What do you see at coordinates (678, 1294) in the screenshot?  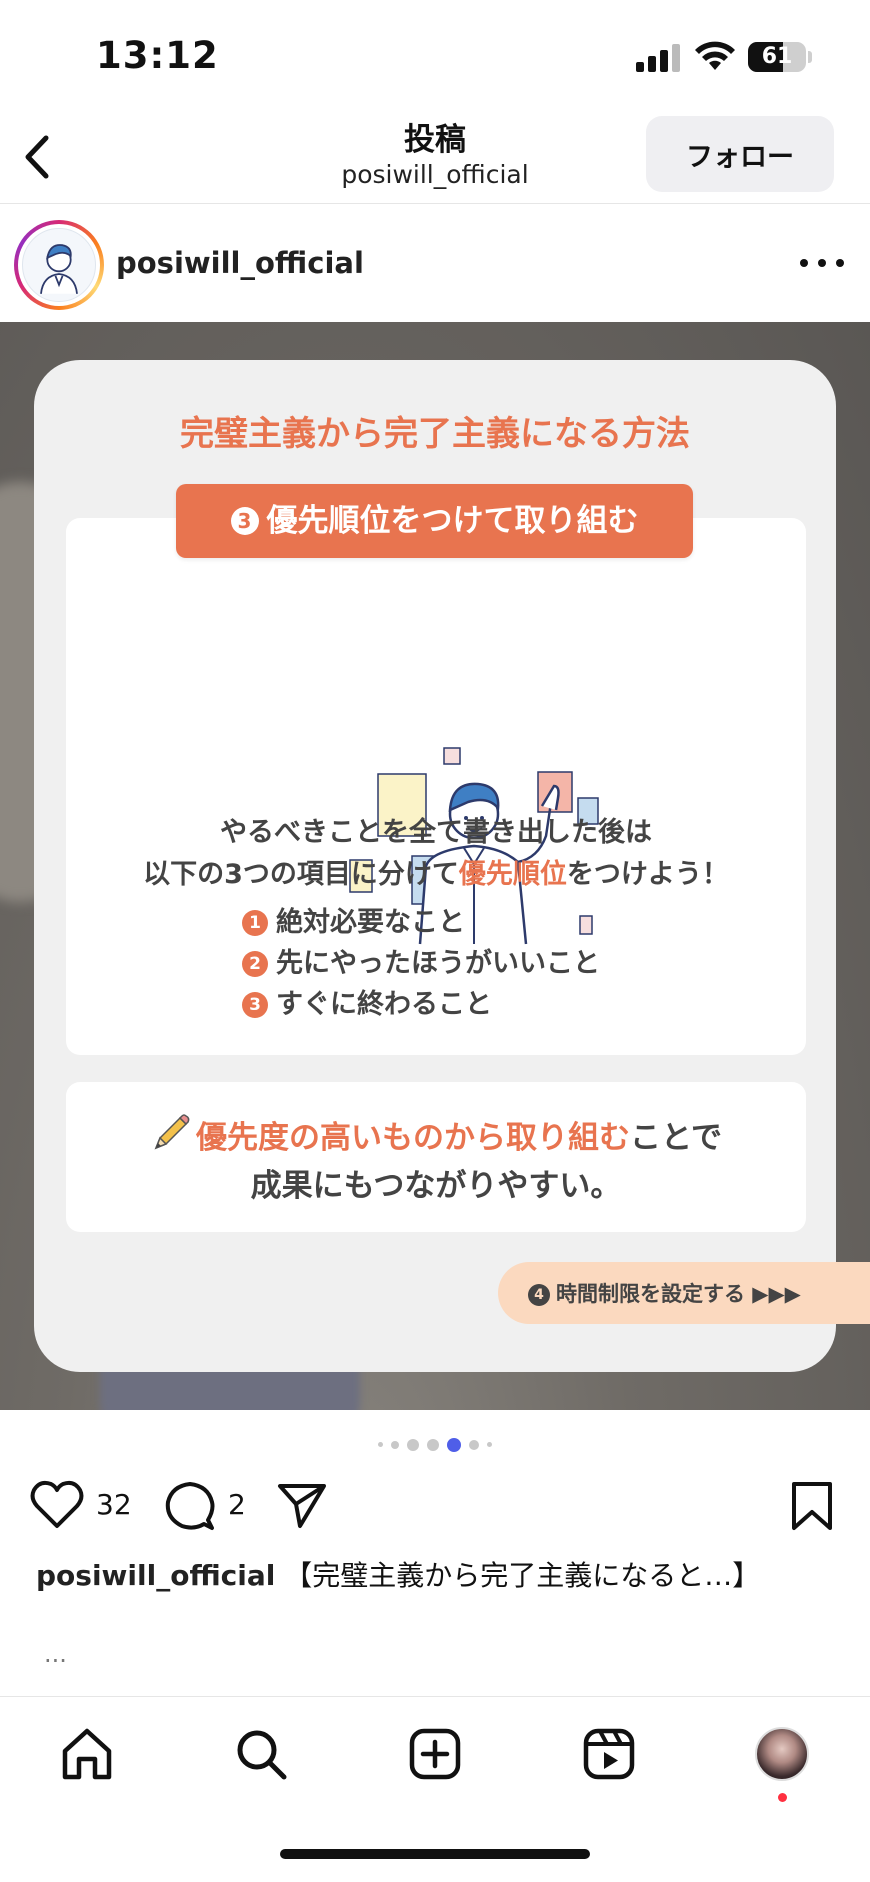 I see `next-step-label: 時間制限を設定する ▶▶▶` at bounding box center [678, 1294].